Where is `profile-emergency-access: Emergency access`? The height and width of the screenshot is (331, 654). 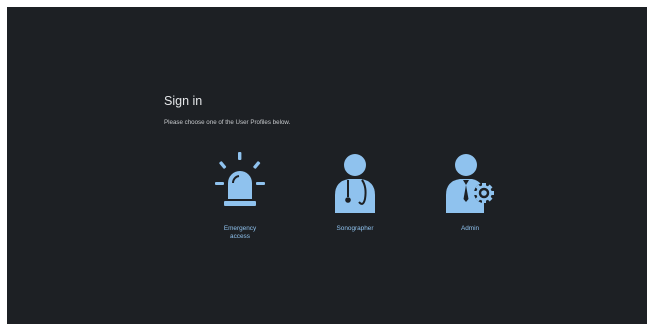
profile-emergency-access: Emergency access is located at coordinates (240, 202).